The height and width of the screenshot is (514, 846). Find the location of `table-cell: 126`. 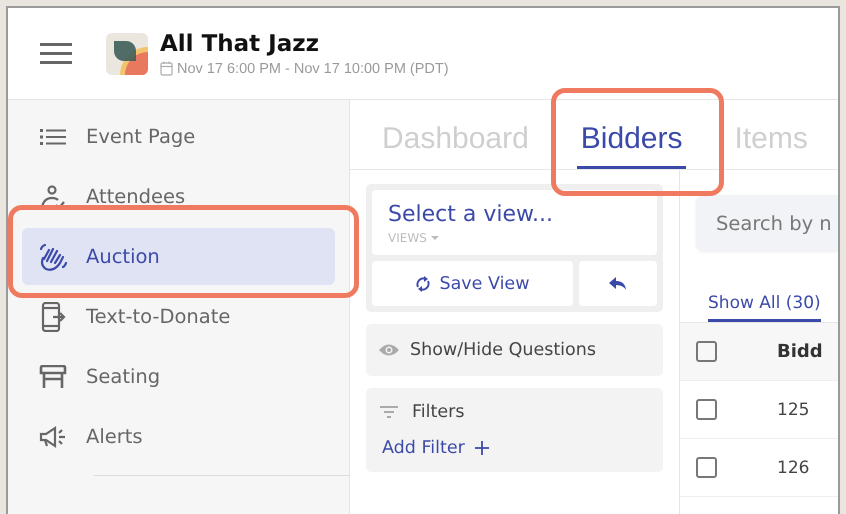

table-cell: 126 is located at coordinates (793, 468).